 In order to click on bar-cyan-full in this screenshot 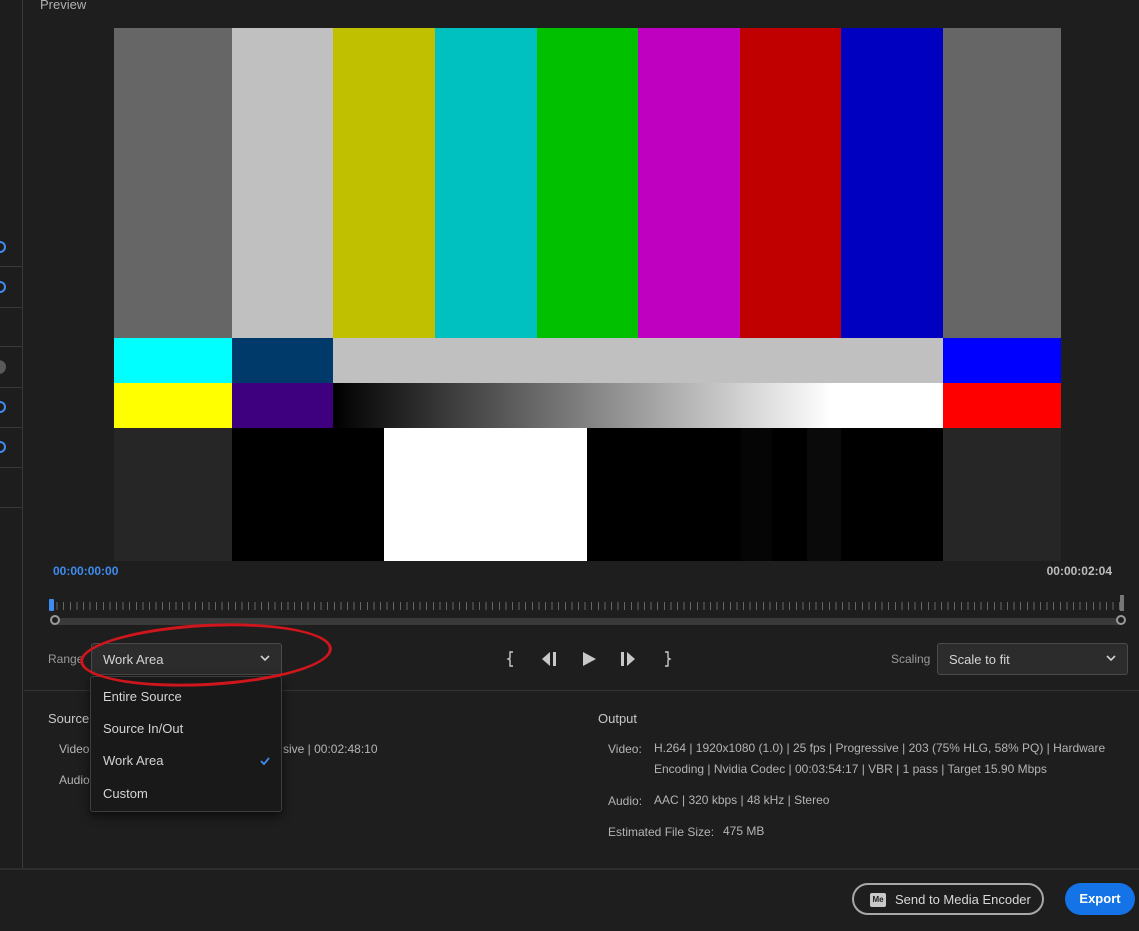, I will do `click(173, 360)`.